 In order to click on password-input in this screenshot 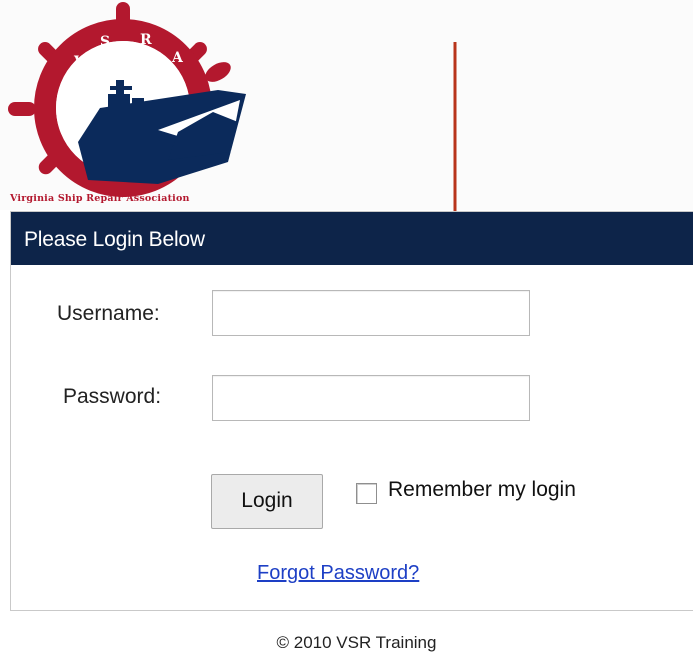, I will do `click(371, 398)`.